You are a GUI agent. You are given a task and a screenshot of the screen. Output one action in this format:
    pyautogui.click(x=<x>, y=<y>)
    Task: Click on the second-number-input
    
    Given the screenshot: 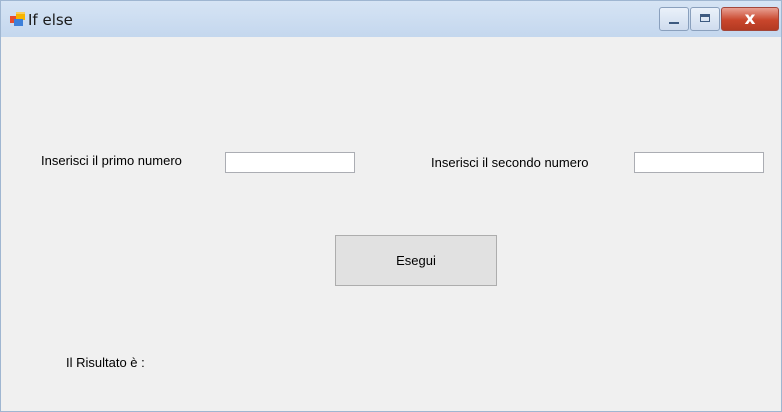 What is the action you would take?
    pyautogui.click(x=699, y=162)
    